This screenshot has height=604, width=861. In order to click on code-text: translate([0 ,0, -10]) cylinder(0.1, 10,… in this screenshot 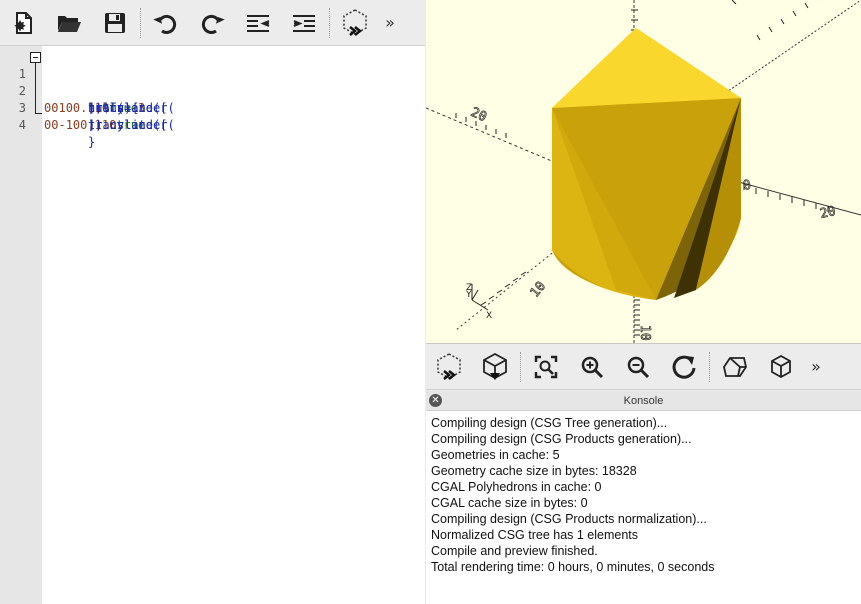, I will do `click(109, 125)`.